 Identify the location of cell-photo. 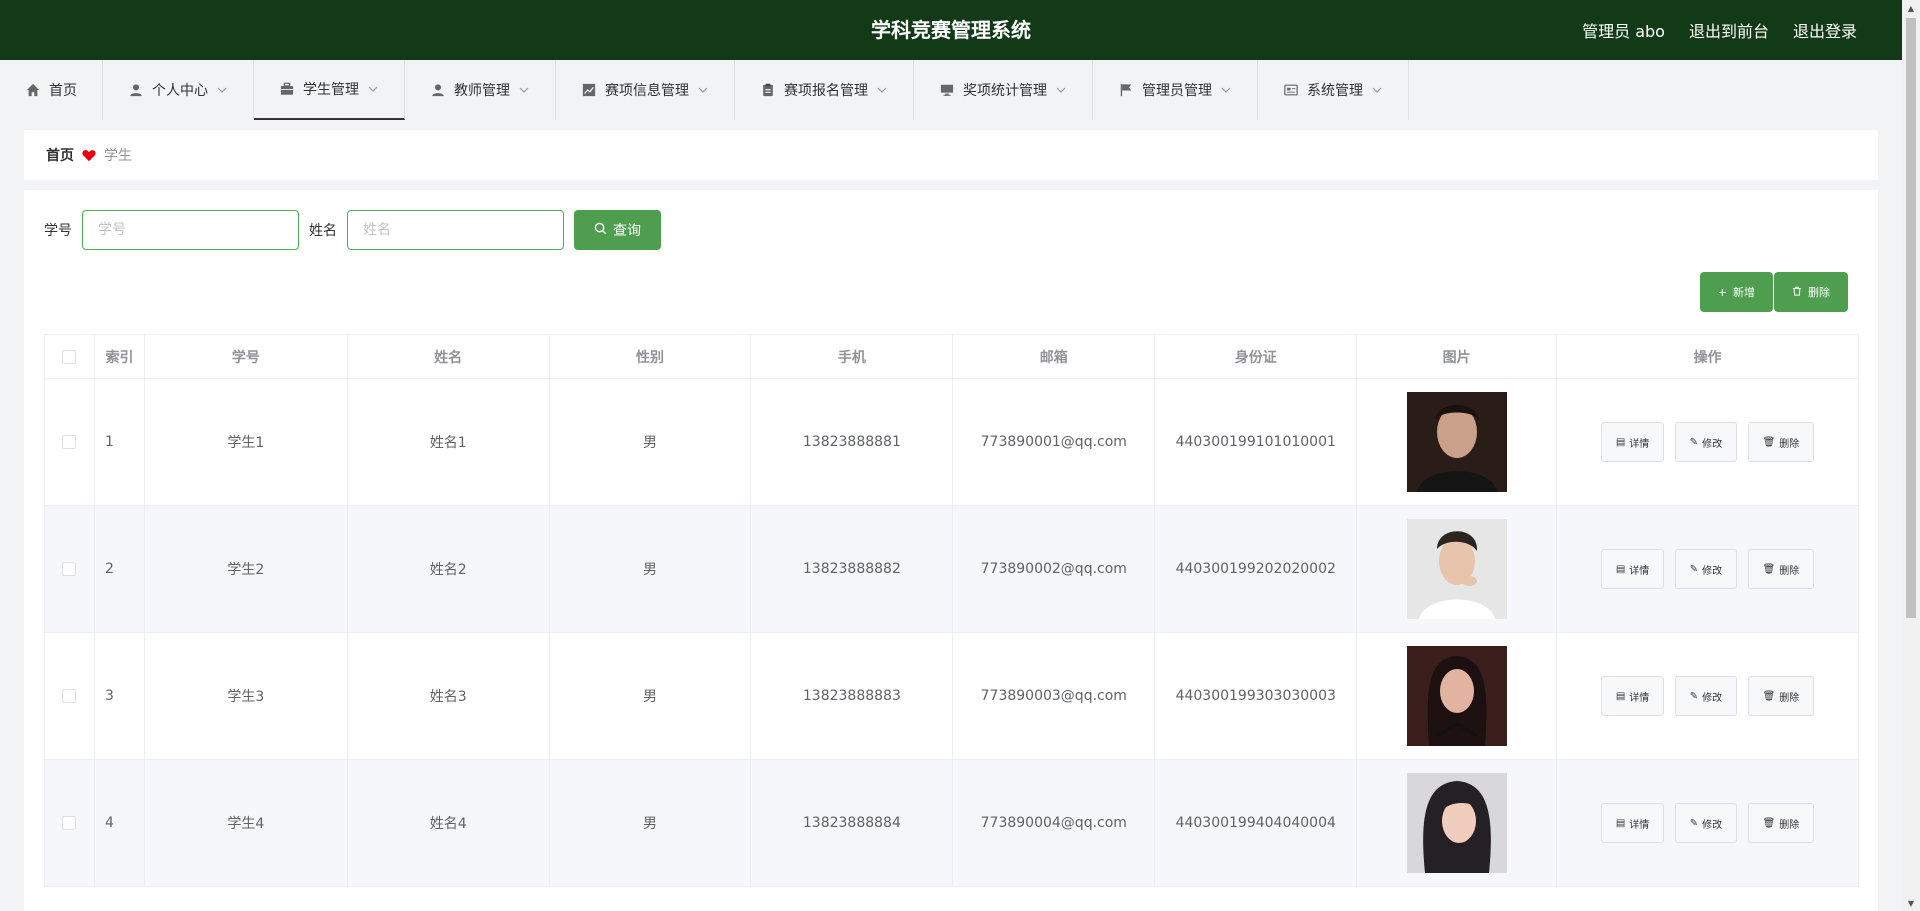
(1457, 442).